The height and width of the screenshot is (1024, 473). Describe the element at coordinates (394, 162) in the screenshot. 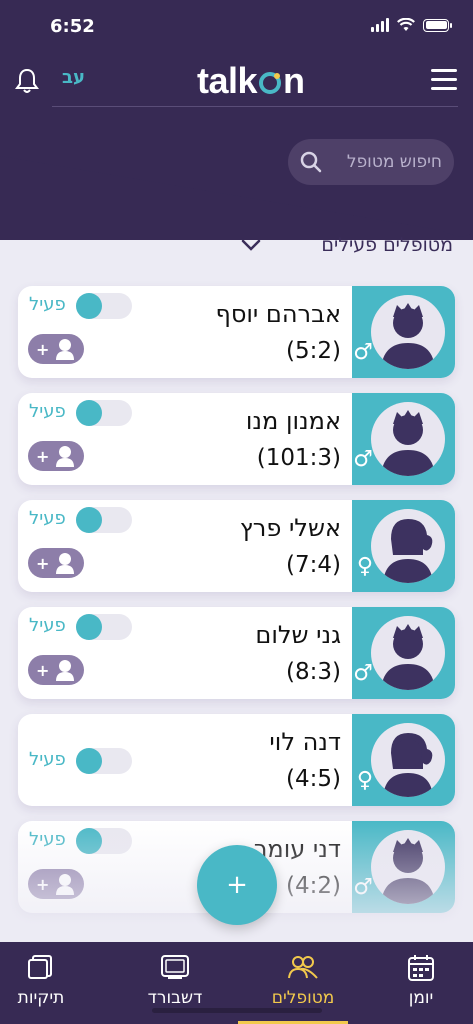

I see `search-placeholder: חיפוש מטופל` at that location.